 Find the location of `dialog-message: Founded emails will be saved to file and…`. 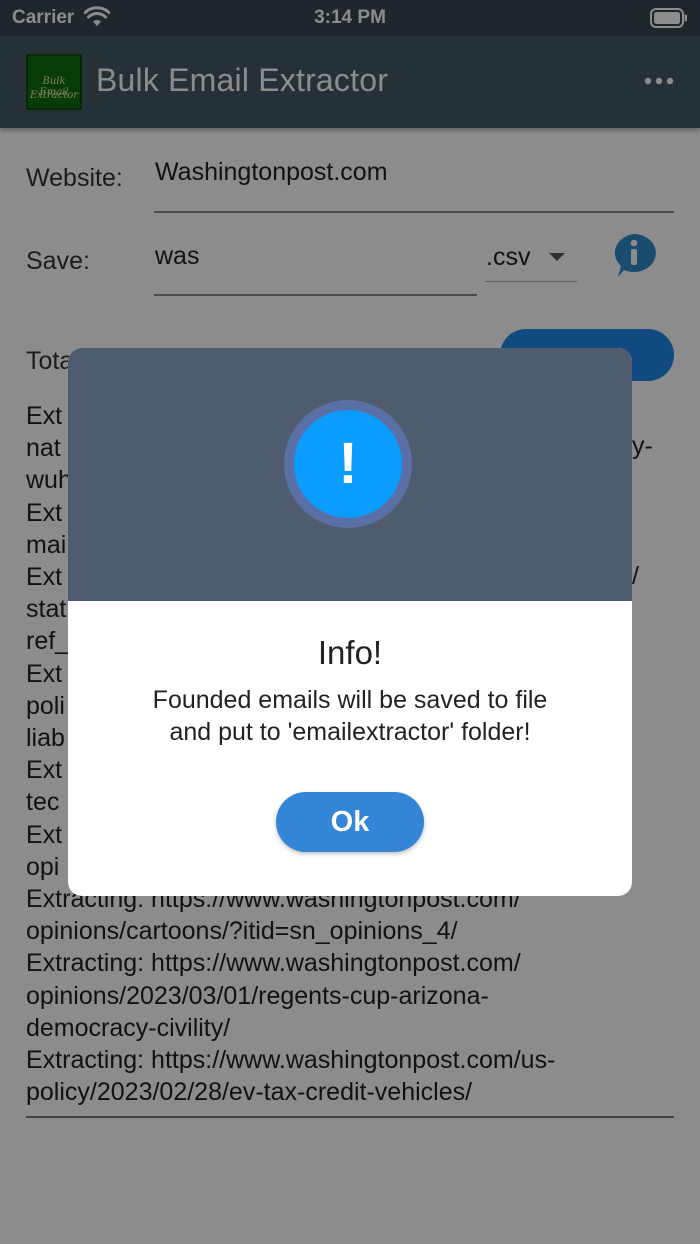

dialog-message: Founded emails will be saved to file and… is located at coordinates (350, 716).